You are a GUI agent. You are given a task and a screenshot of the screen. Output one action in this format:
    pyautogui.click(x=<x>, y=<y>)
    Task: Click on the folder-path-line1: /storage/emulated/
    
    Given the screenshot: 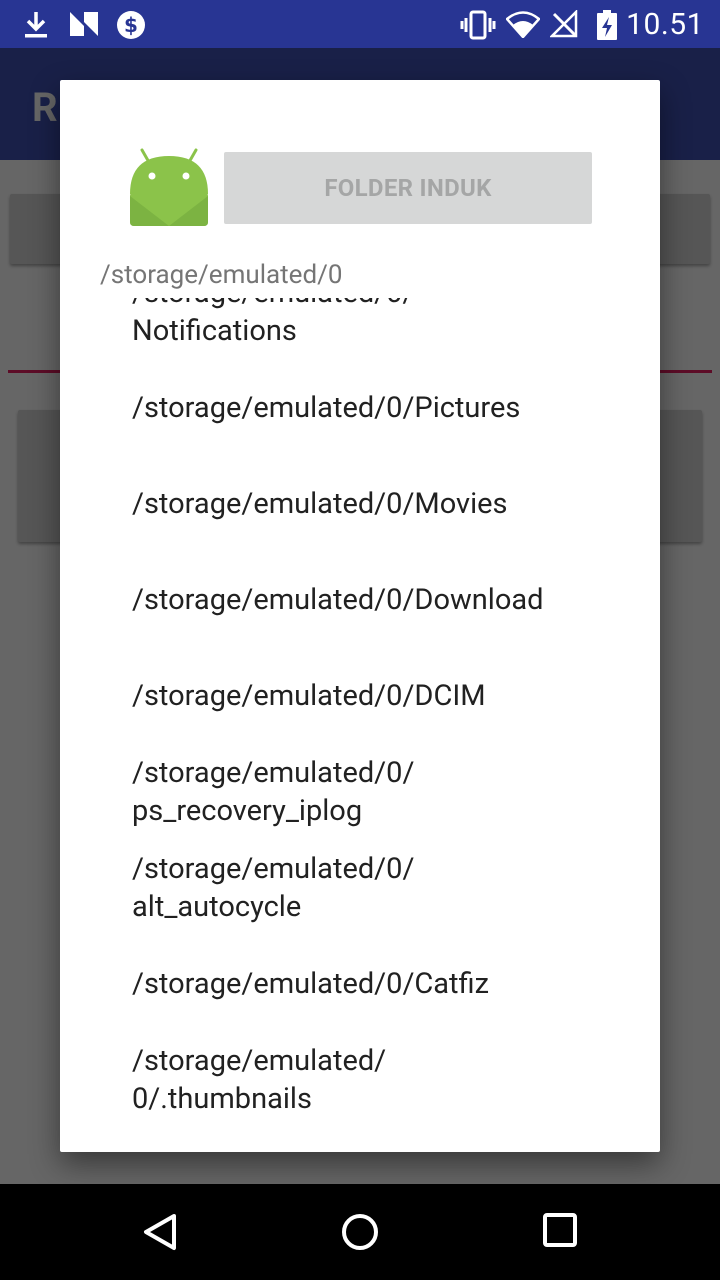 What is the action you would take?
    pyautogui.click(x=259, y=1061)
    